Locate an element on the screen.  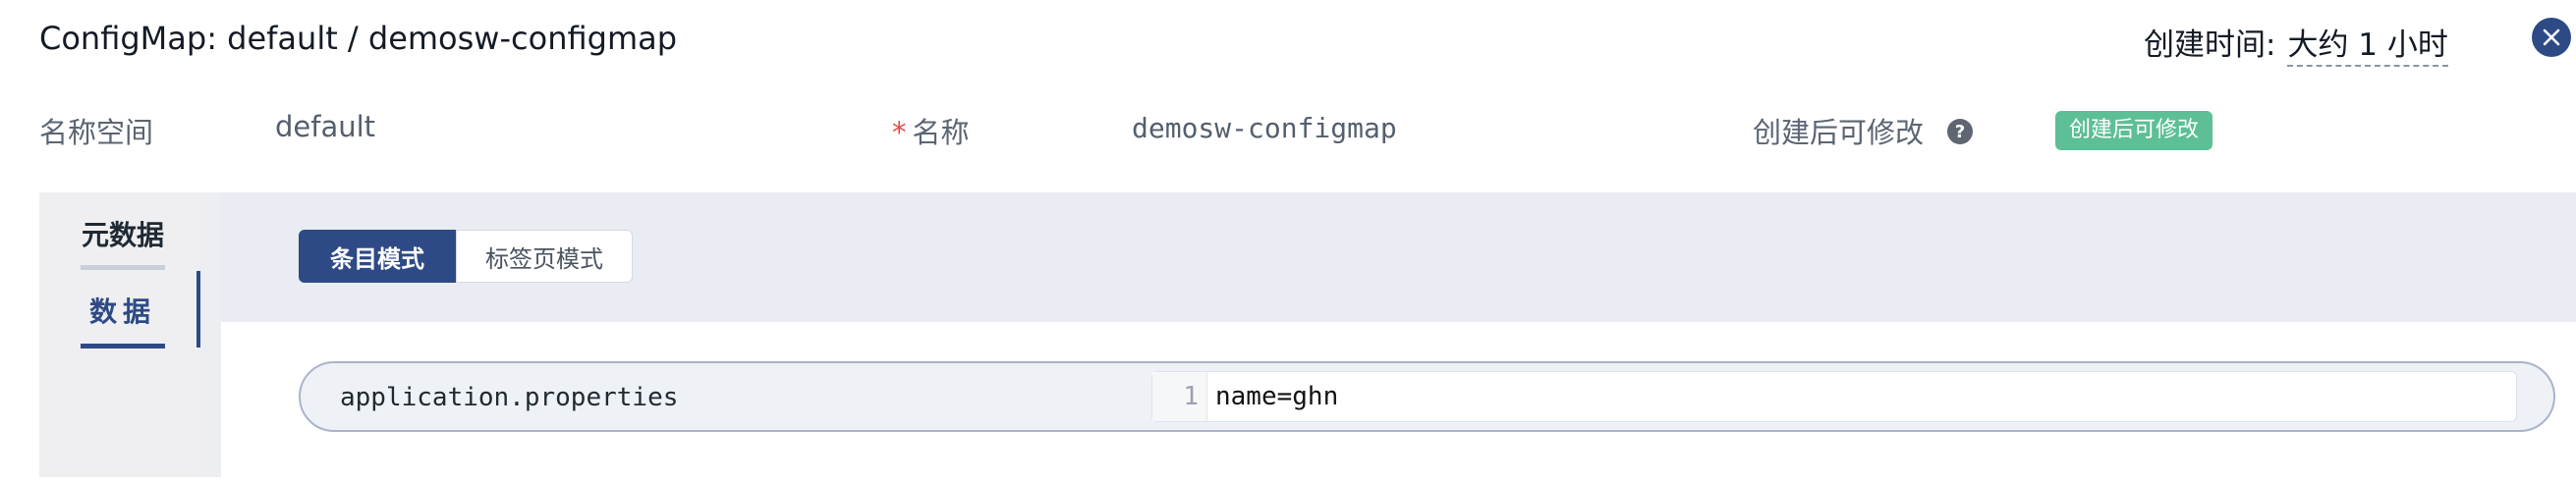
line-number: 1 is located at coordinates (1179, 396).